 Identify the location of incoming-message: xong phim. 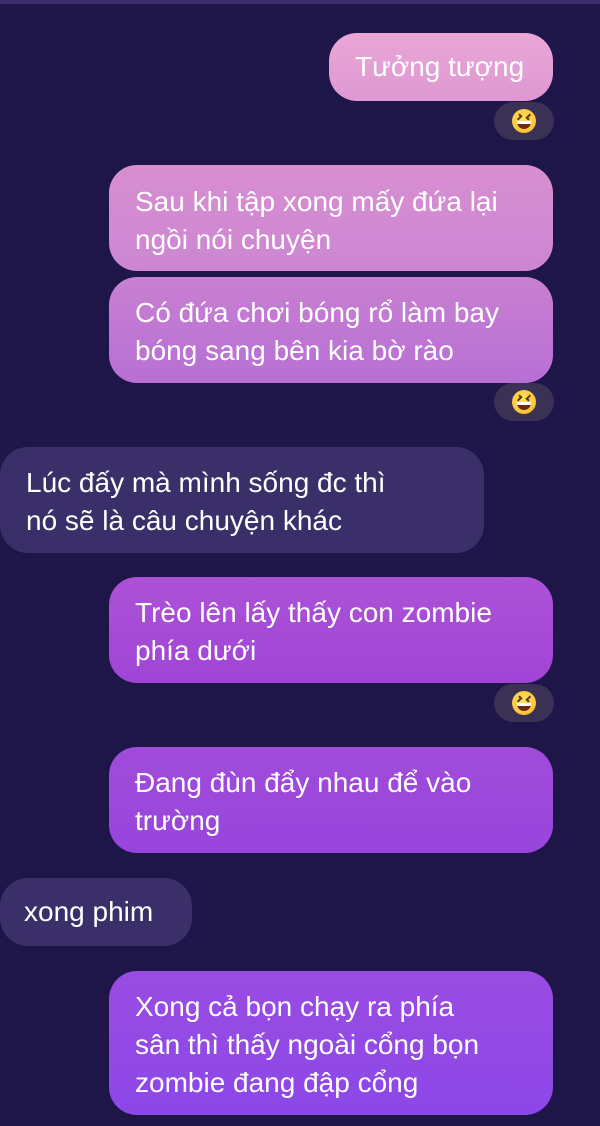
(96, 912).